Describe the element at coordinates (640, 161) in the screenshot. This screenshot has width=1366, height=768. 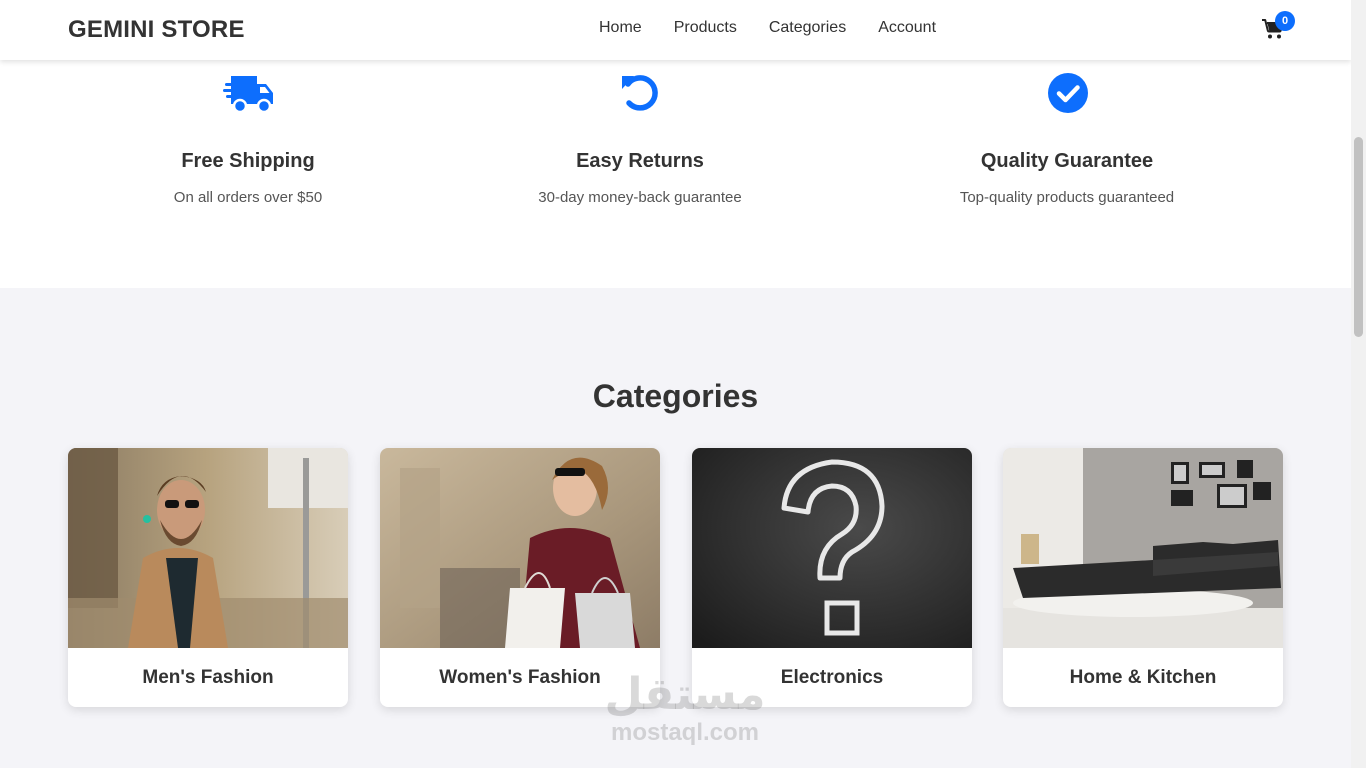
I see `feature-title: Easy Returns` at that location.